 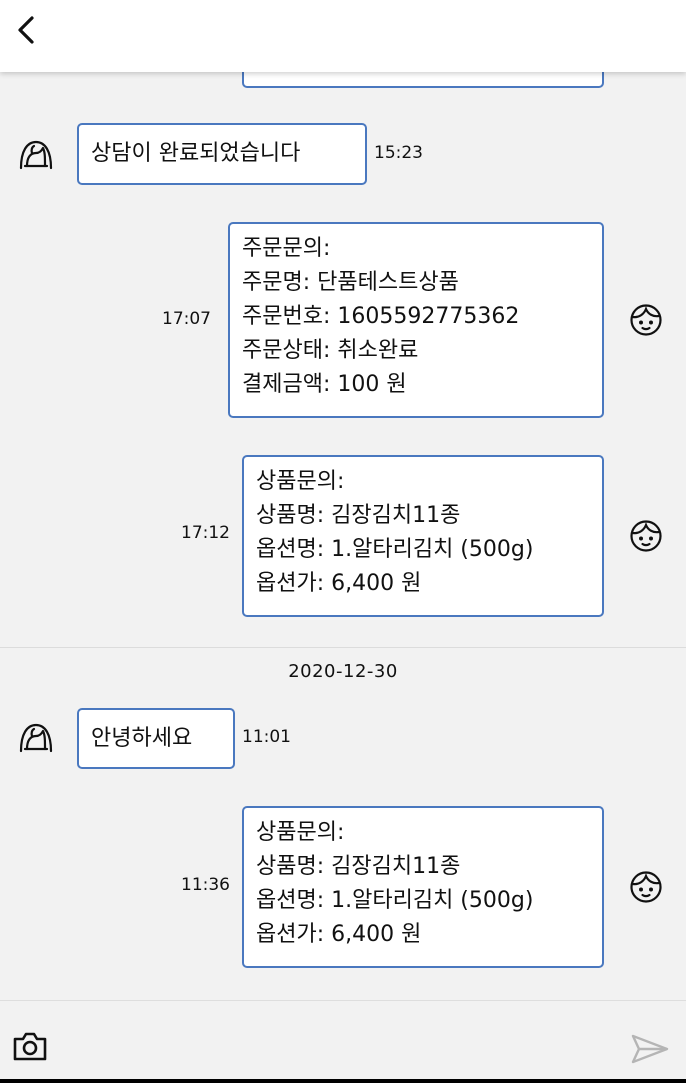 I want to click on message-bubble: 안녕하세요, so click(x=156, y=738).